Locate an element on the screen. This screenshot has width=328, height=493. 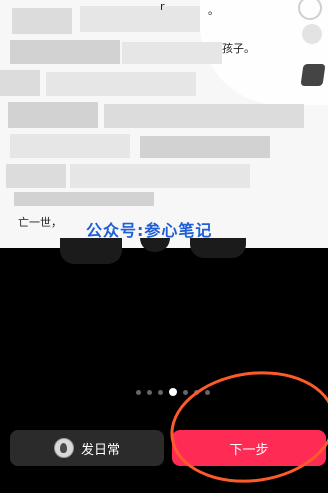
avatar is located at coordinates (63, 448).